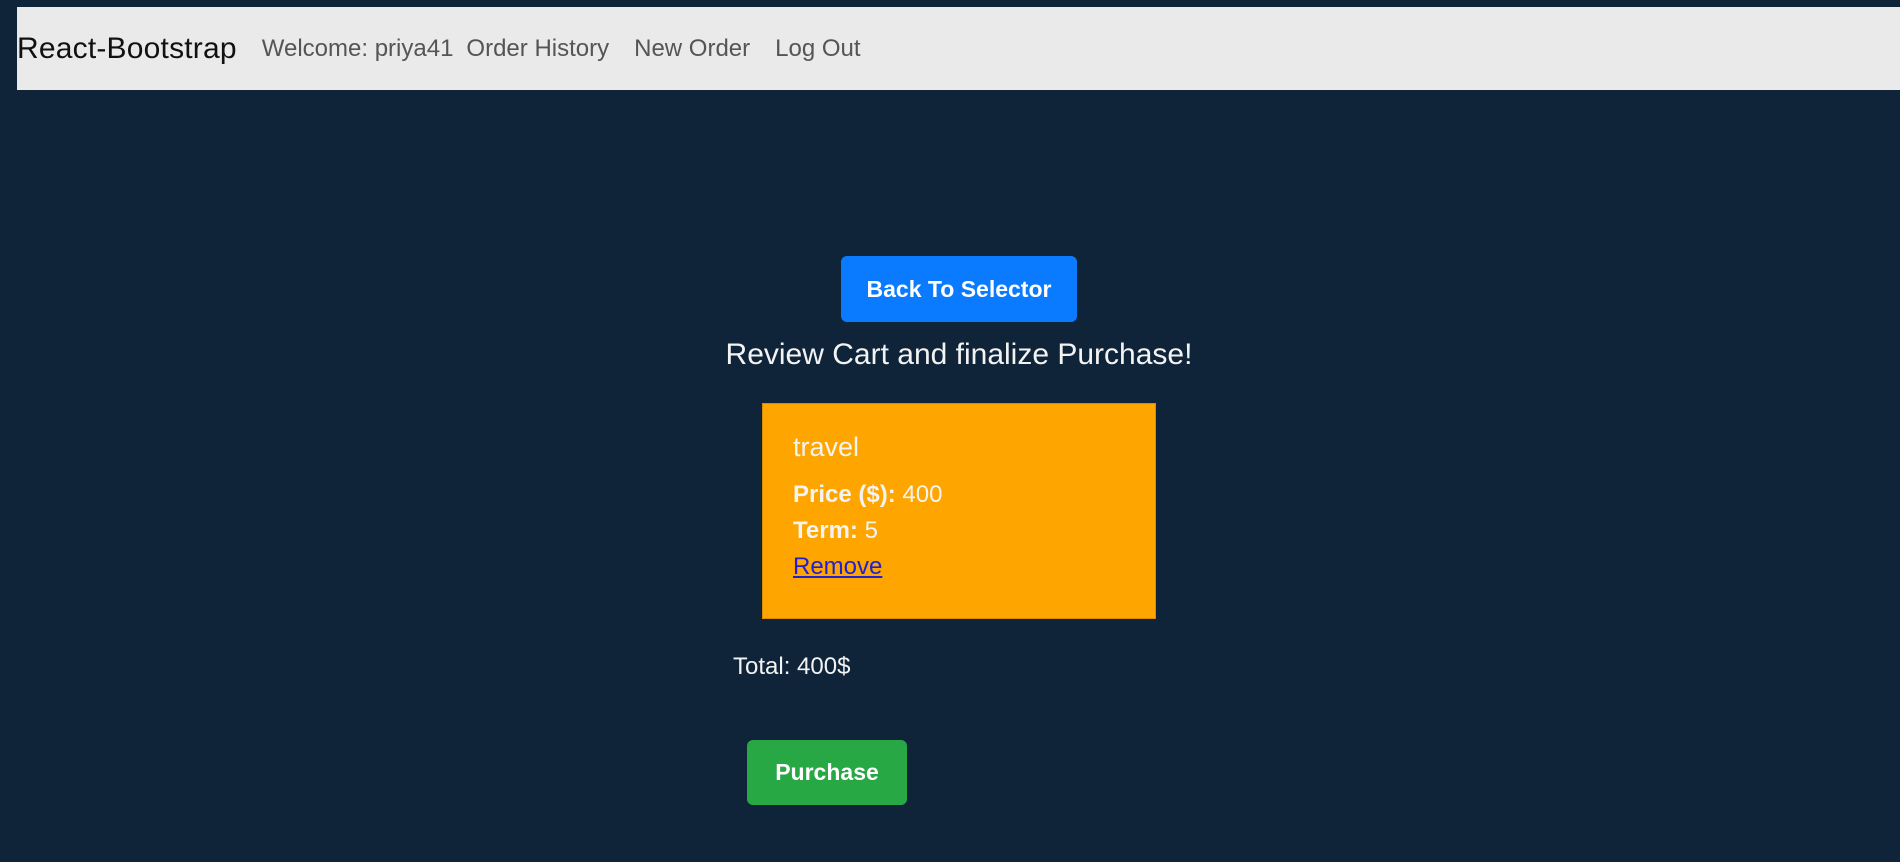 Image resolution: width=1900 pixels, height=862 pixels. I want to click on cart-item-term: Term: 5, so click(959, 531).